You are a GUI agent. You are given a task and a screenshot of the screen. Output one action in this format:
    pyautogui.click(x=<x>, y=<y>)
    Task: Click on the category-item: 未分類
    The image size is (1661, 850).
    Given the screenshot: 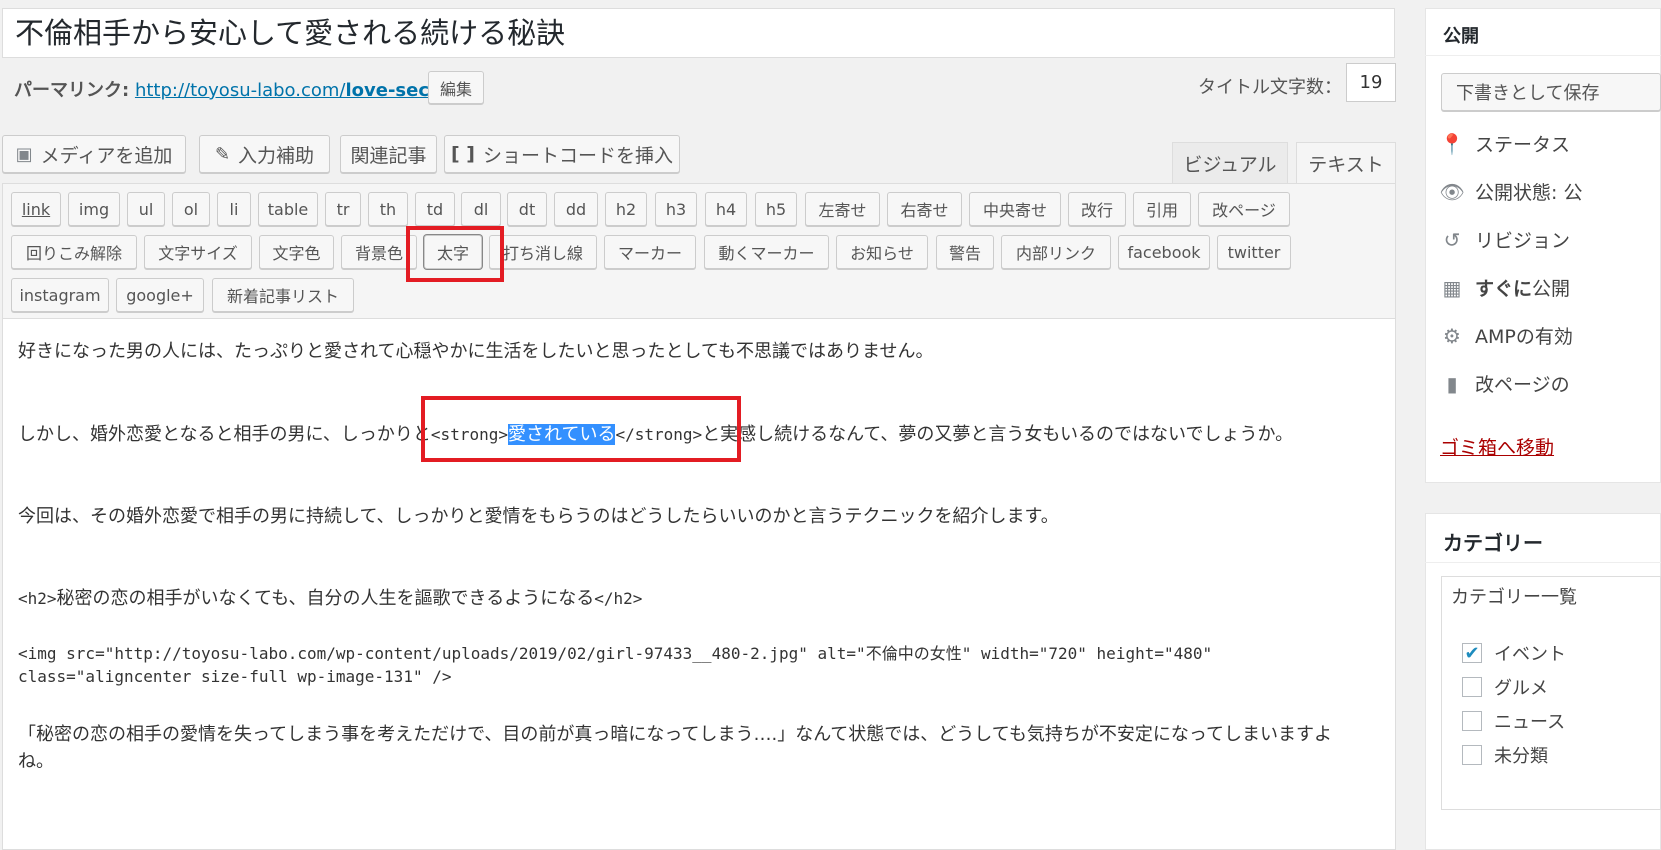 What is the action you would take?
    pyautogui.click(x=1505, y=755)
    